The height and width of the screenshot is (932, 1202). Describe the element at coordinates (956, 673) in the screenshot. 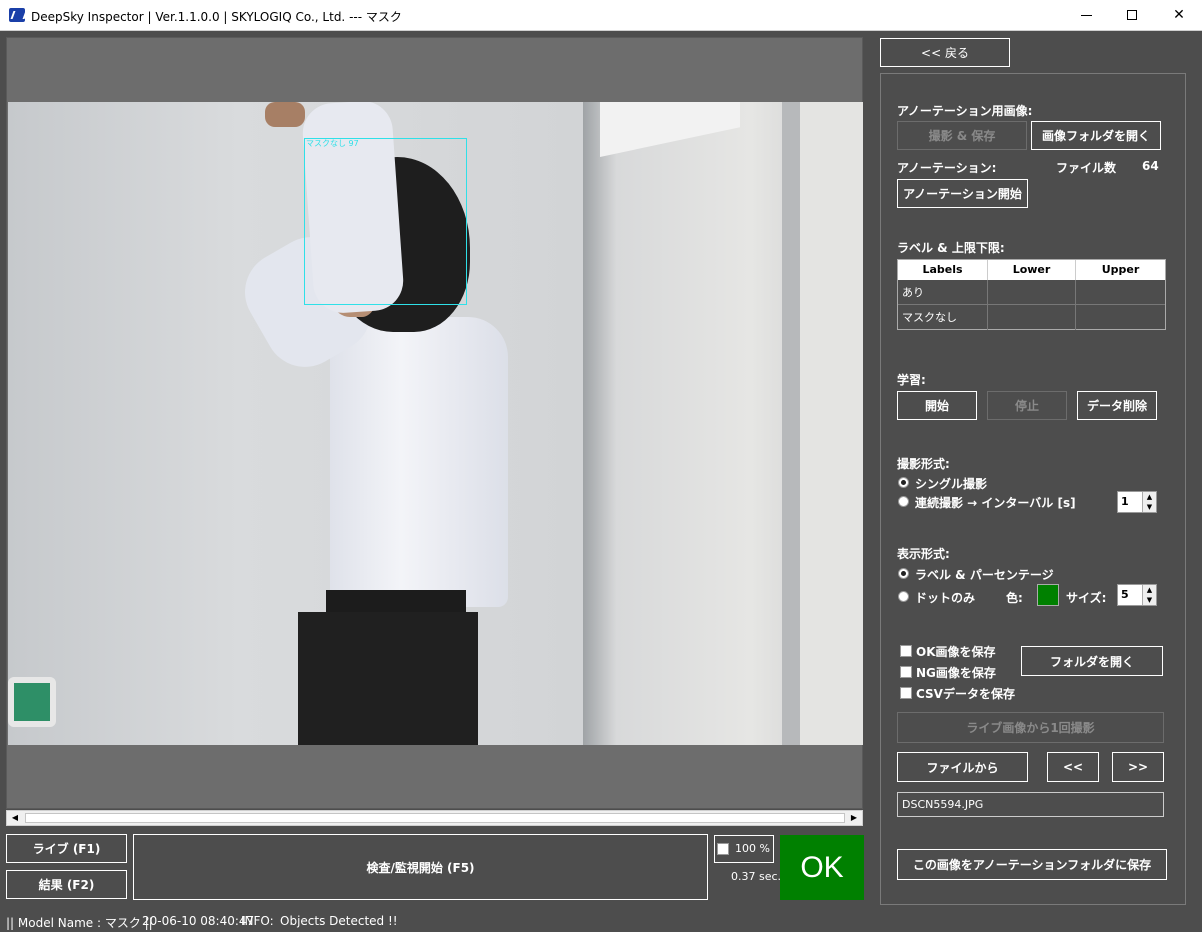

I see `save-ng-label: NG画像を保存` at that location.